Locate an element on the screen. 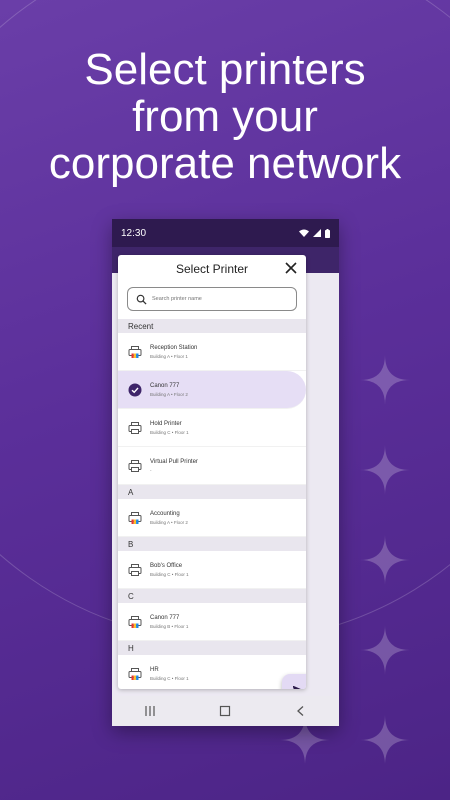  check-circle-icon is located at coordinates (135, 390).